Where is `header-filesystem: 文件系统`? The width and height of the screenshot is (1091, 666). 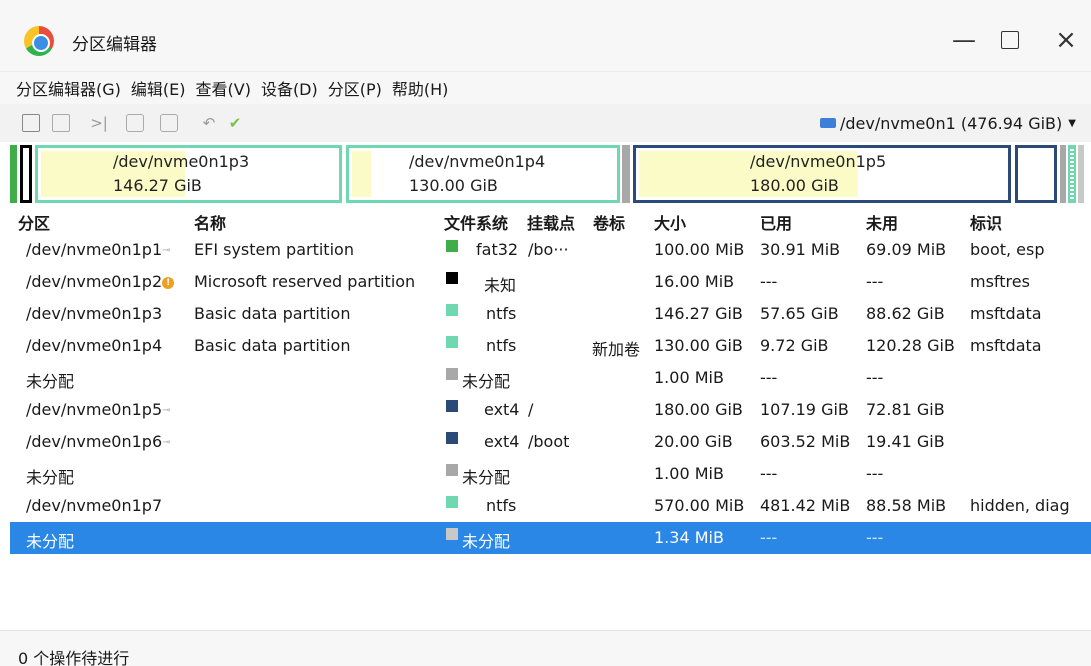
header-filesystem: 文件系统 is located at coordinates (476, 222).